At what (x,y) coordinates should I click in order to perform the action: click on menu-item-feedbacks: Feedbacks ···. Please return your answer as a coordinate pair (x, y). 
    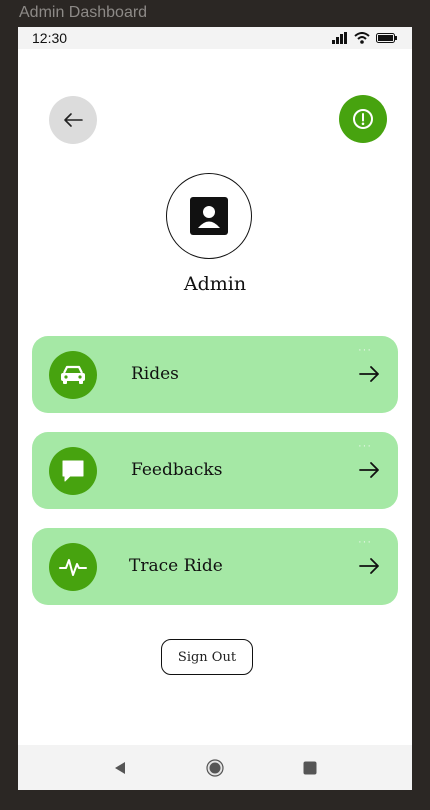
    Looking at the image, I should click on (215, 470).